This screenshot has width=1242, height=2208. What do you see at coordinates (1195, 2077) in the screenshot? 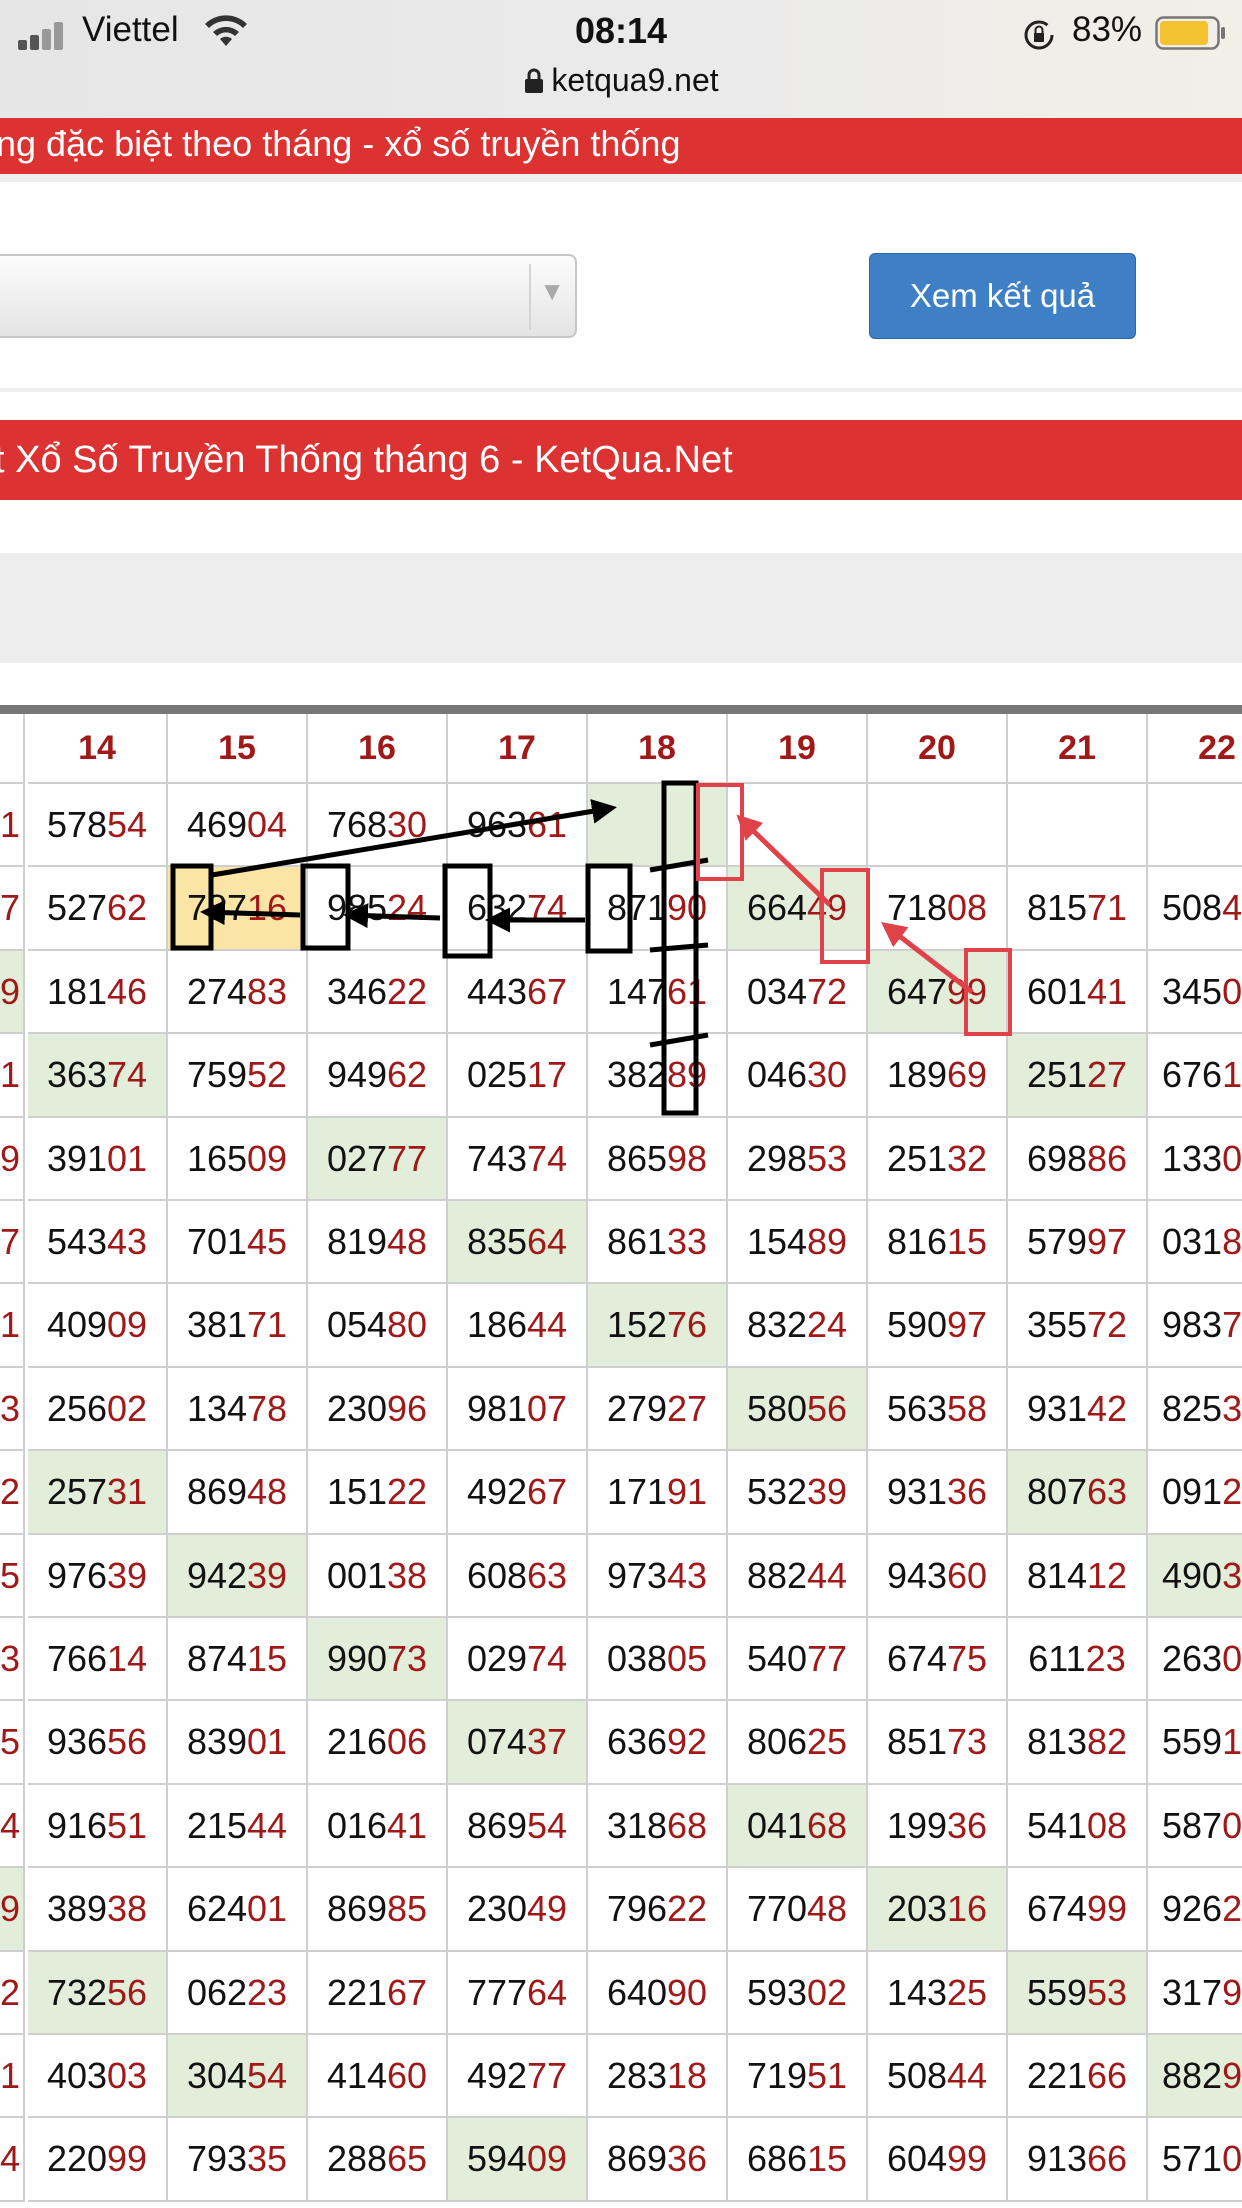
I see `table-cell: 8829` at bounding box center [1195, 2077].